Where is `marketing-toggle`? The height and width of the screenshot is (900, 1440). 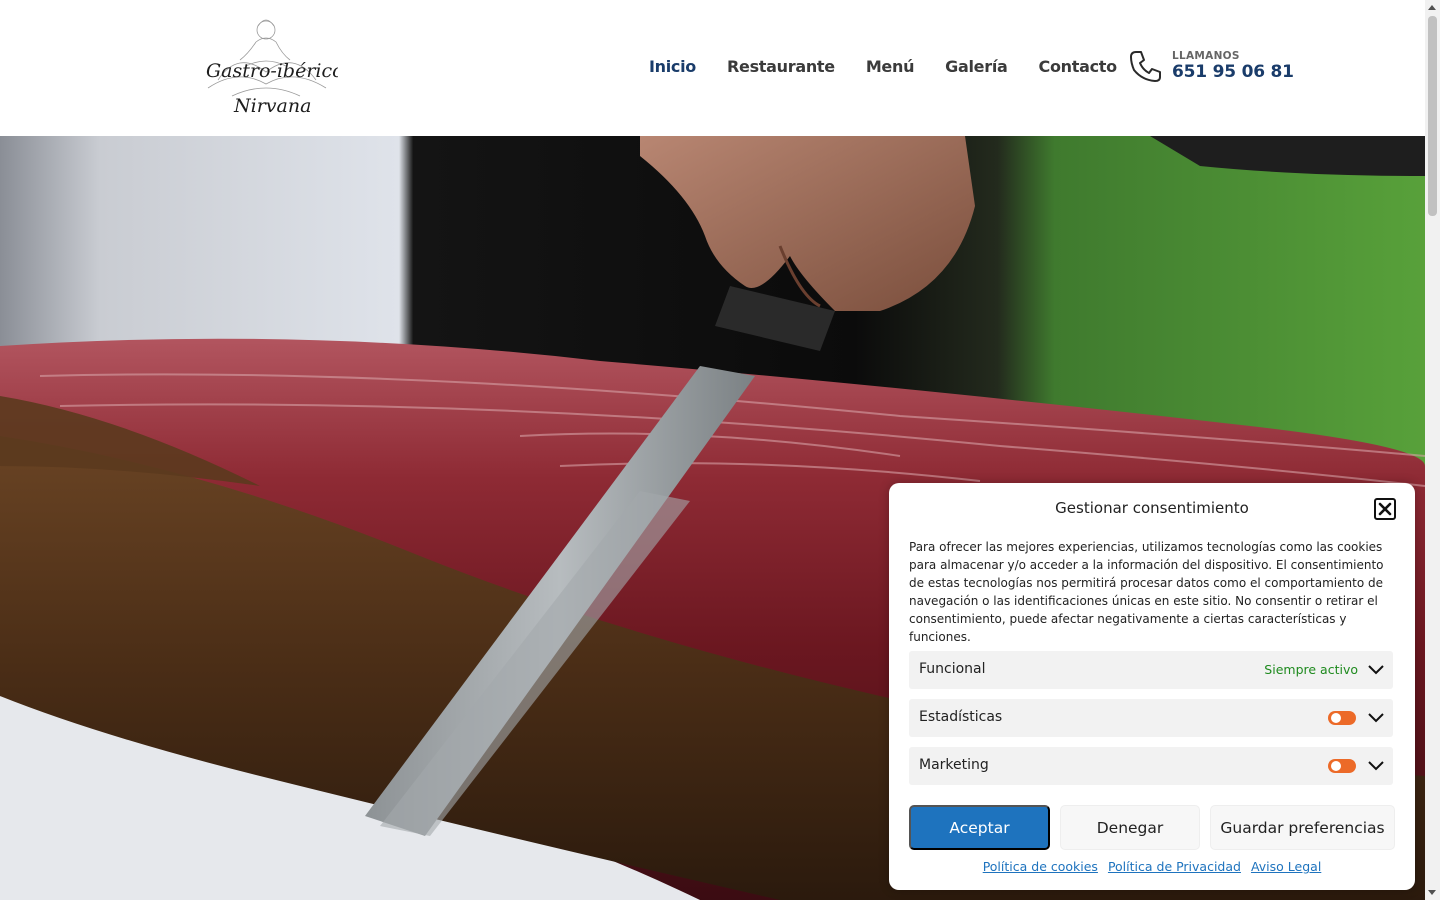
marketing-toggle is located at coordinates (1342, 766).